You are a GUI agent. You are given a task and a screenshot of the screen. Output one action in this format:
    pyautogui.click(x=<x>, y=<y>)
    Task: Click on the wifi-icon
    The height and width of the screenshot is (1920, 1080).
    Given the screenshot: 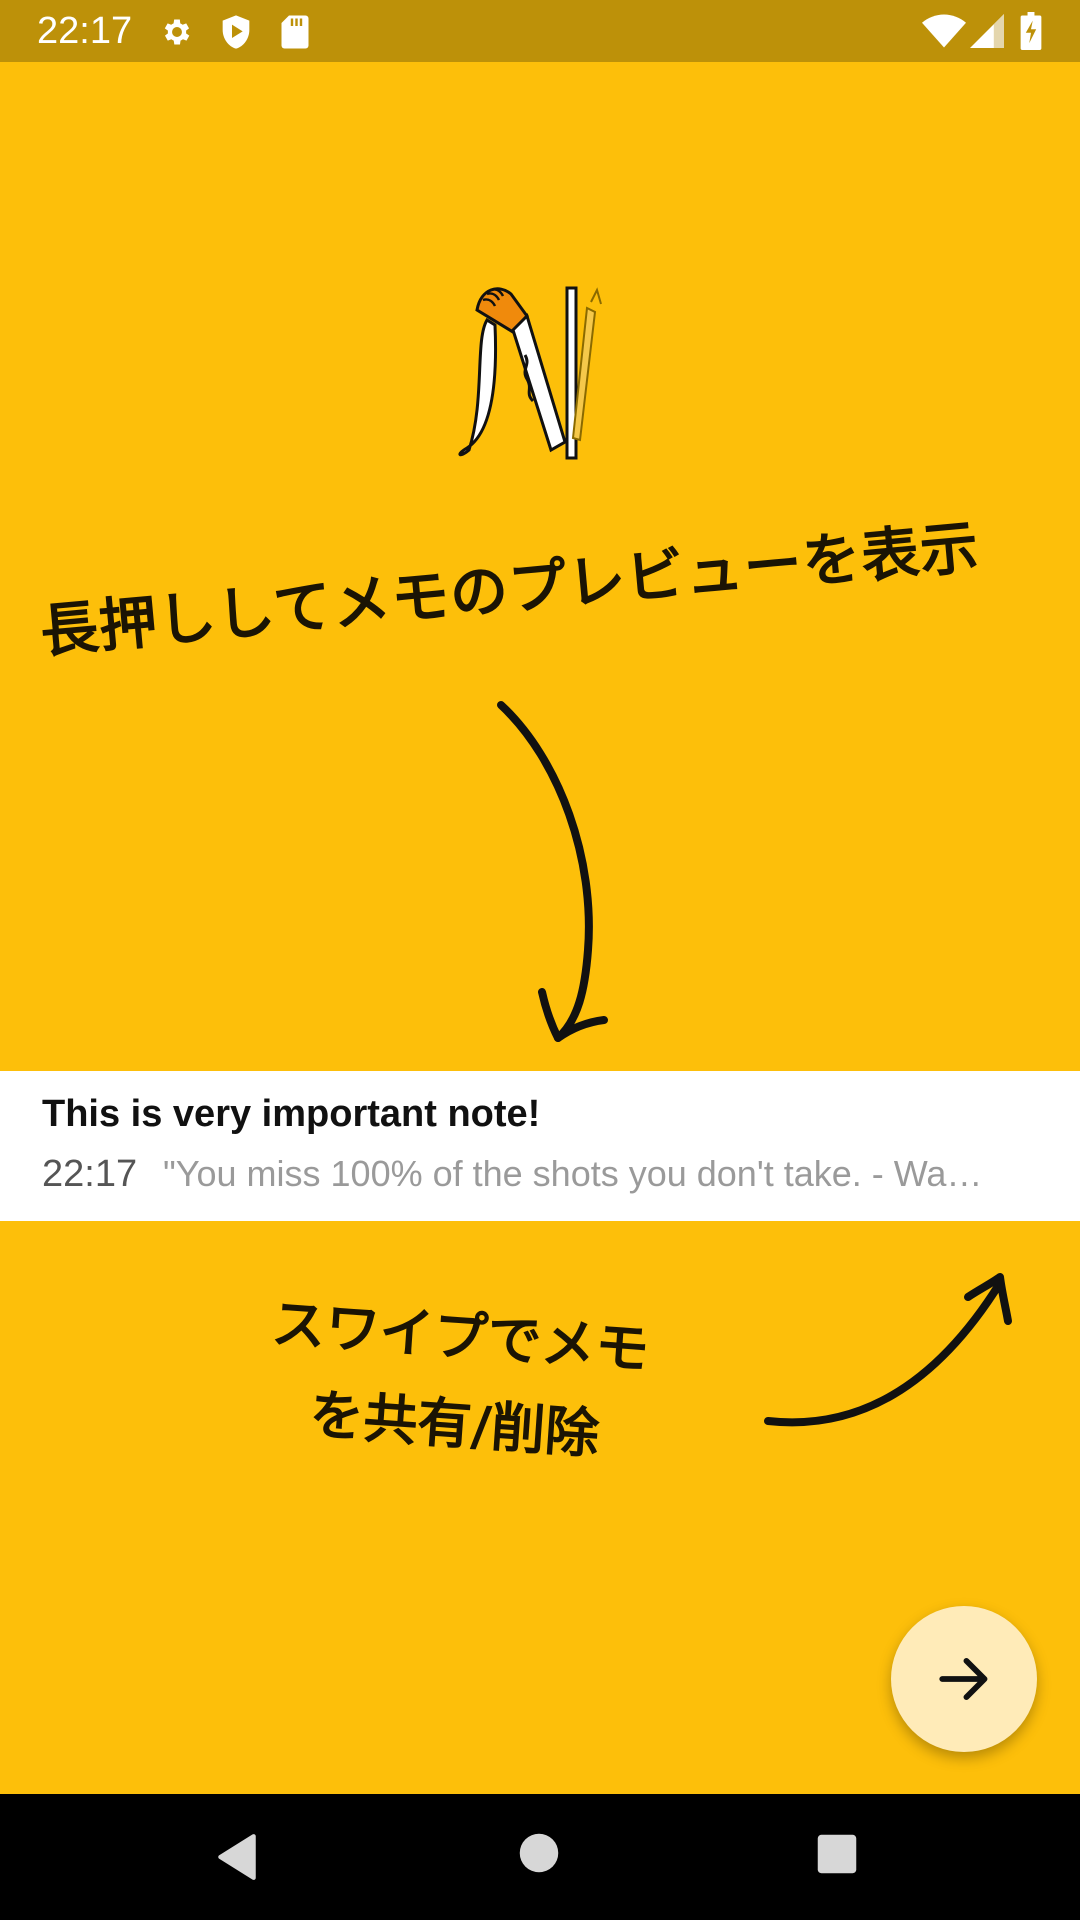 What is the action you would take?
    pyautogui.click(x=944, y=31)
    